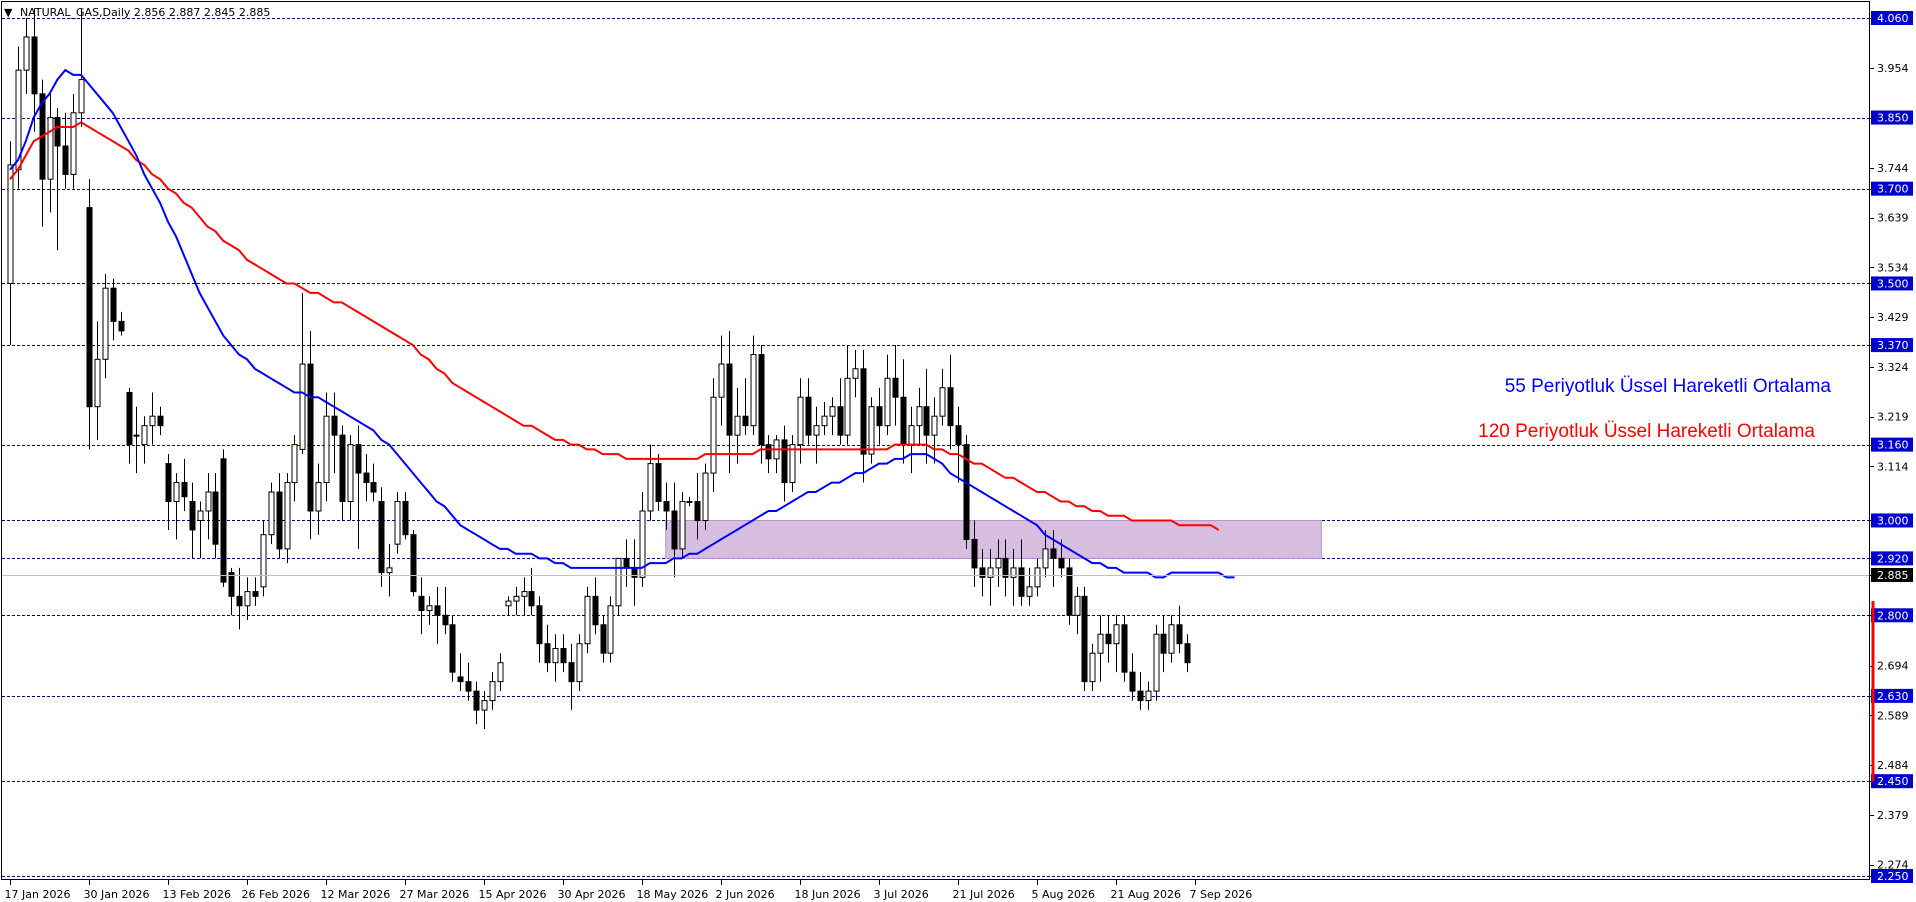 This screenshot has height=902, width=1916. I want to click on header-marker: ▼, so click(8, 12).